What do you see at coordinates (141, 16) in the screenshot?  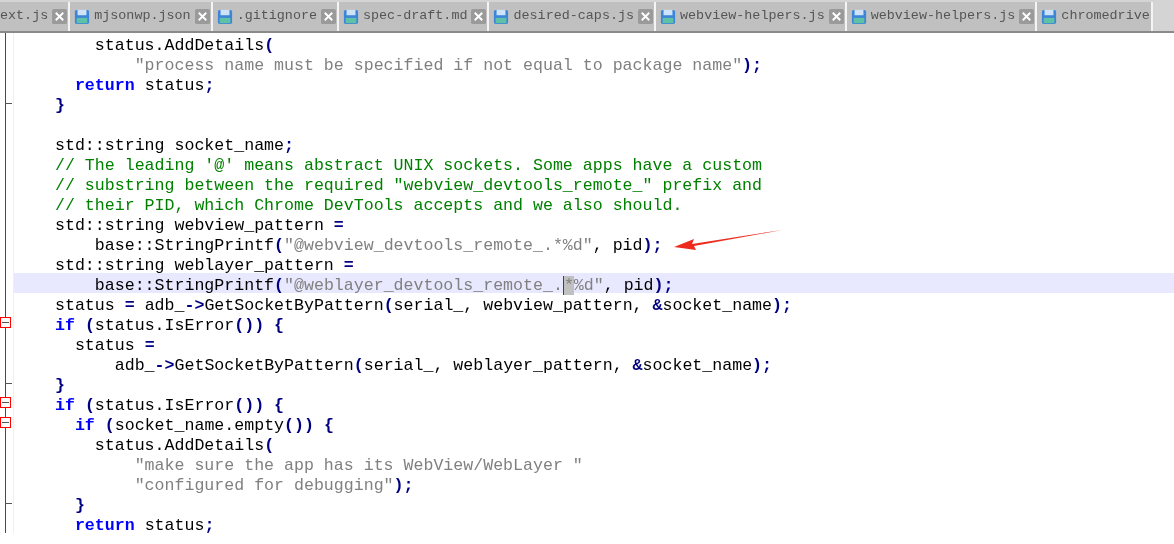 I see `file-tab: mjsonwp.json` at bounding box center [141, 16].